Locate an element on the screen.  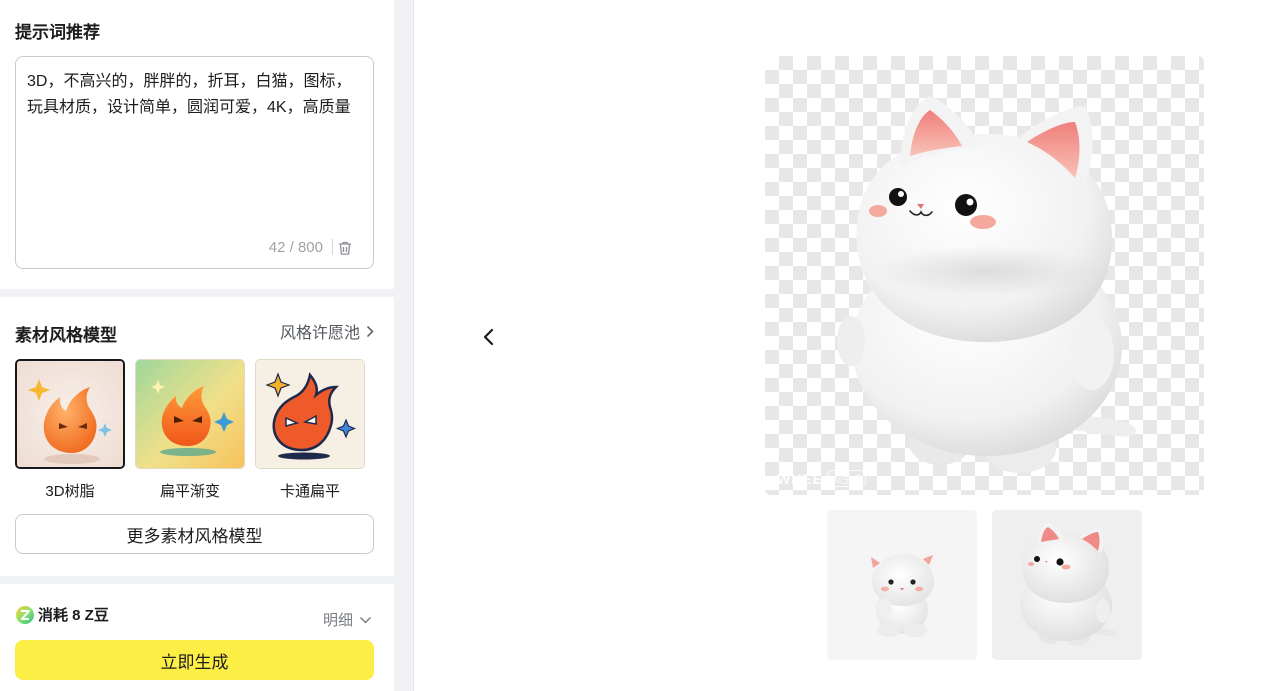
style-cards: 3D树脂 扁平渐变 卡通扁平 is located at coordinates (190, 430).